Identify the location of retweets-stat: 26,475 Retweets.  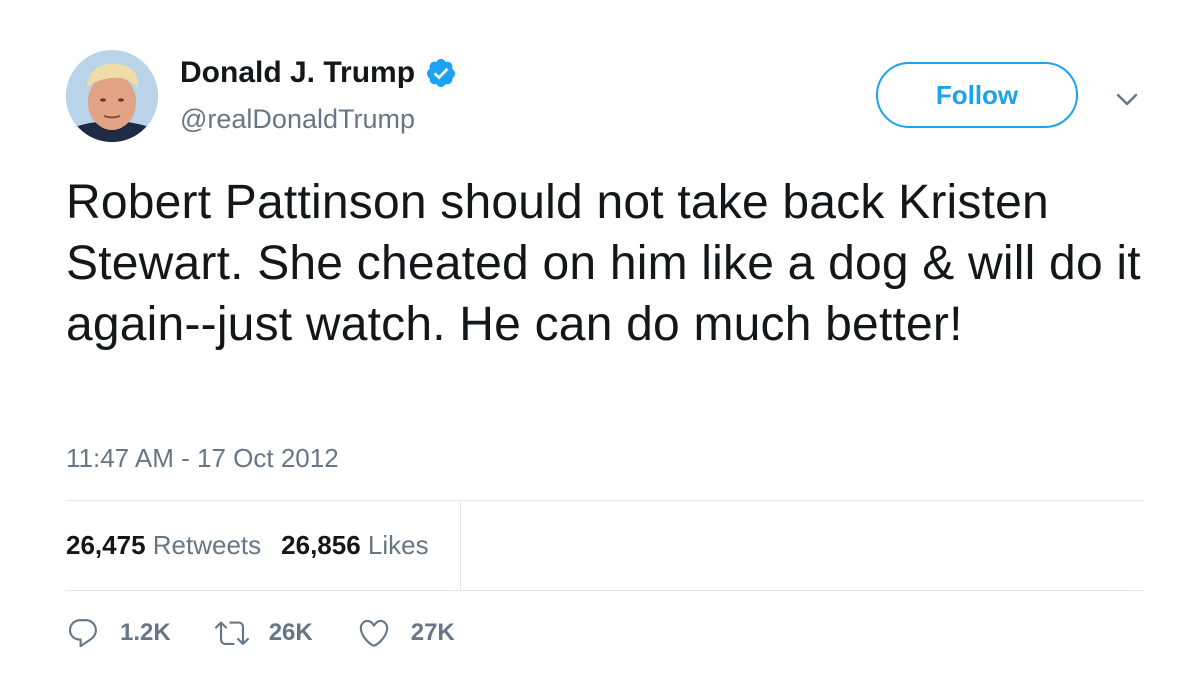
(163, 545).